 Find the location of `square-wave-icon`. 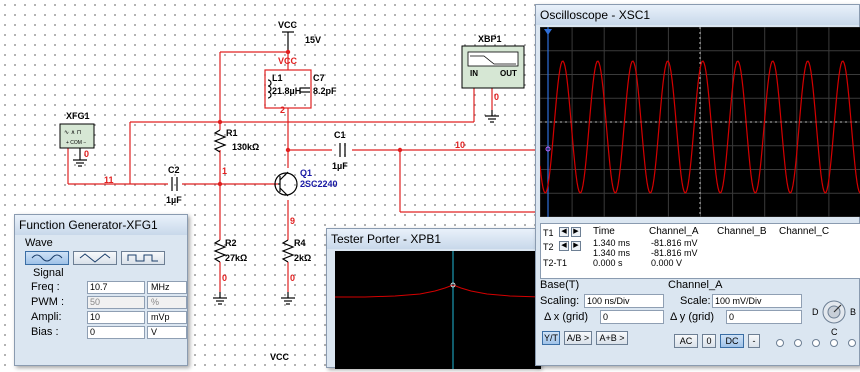

square-wave-icon is located at coordinates (142, 258).